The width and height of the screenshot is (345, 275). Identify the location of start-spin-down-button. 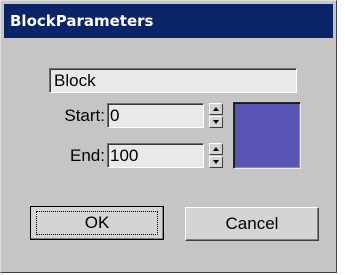
(216, 122).